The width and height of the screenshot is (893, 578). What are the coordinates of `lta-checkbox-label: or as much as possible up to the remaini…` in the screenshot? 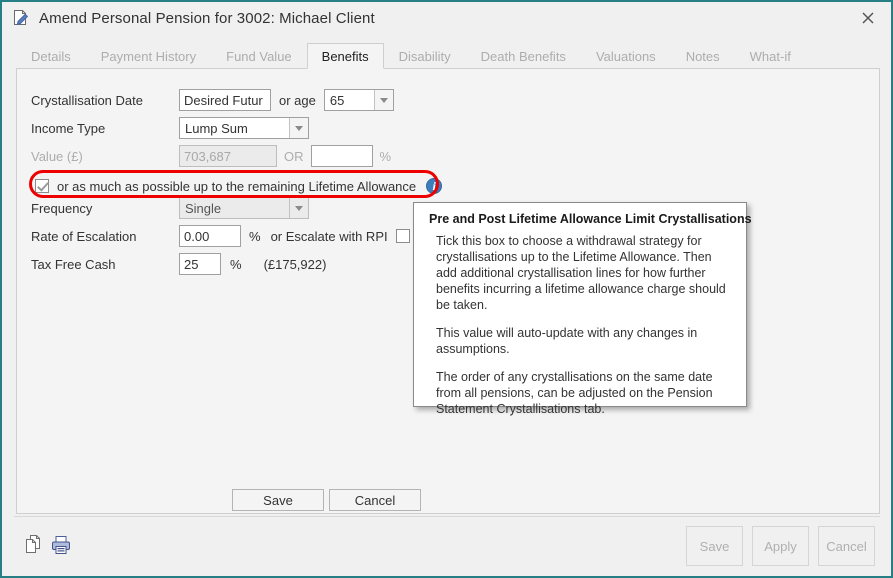 It's located at (237, 186).